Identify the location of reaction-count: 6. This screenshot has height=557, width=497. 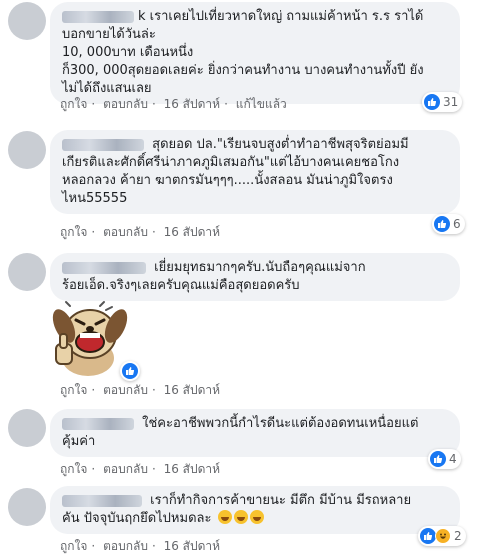
(457, 224).